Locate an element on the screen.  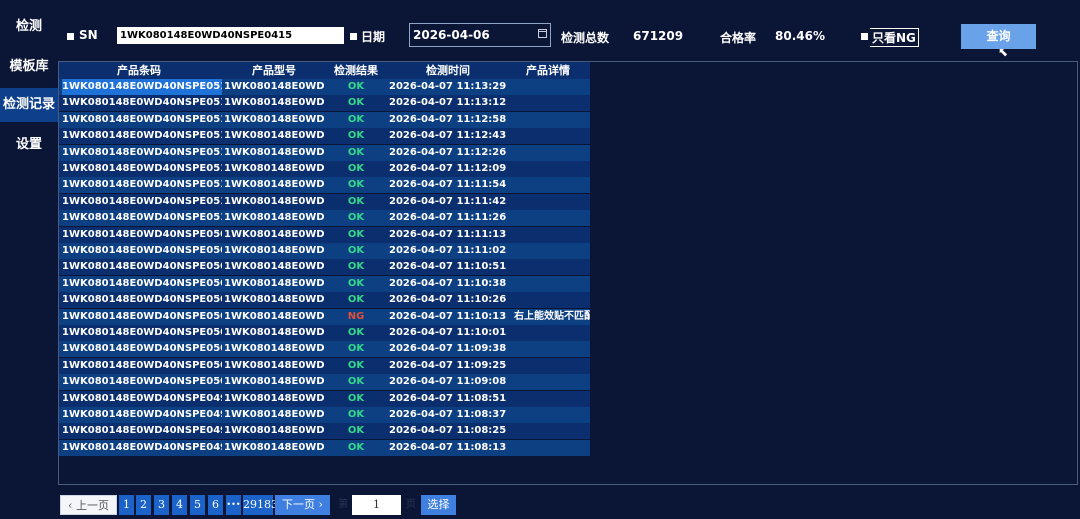
page-1-button: 1 is located at coordinates (126, 505).